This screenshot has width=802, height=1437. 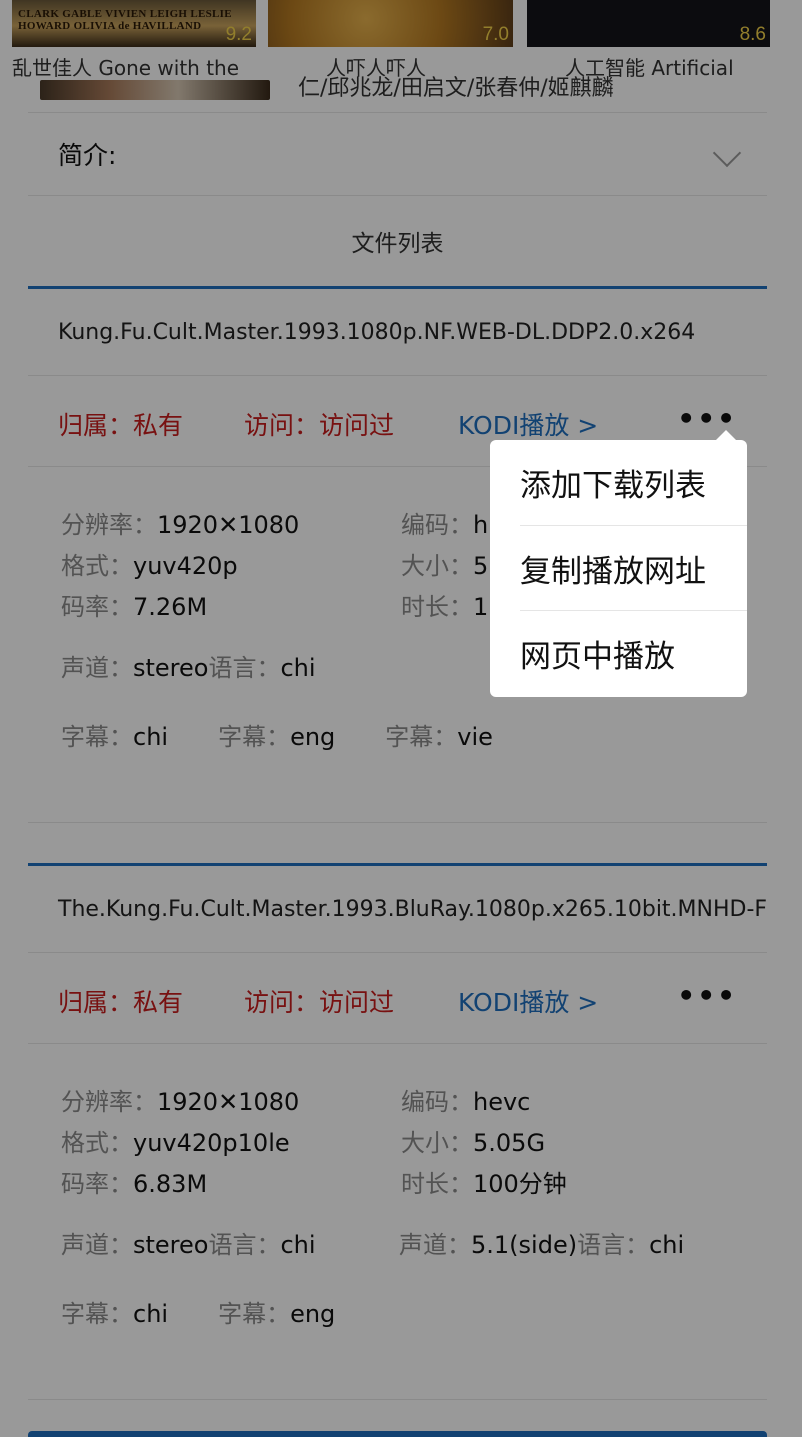 I want to click on more-options-menu: 添加下载列表 复制播放网址 网页中播放, so click(x=618, y=563).